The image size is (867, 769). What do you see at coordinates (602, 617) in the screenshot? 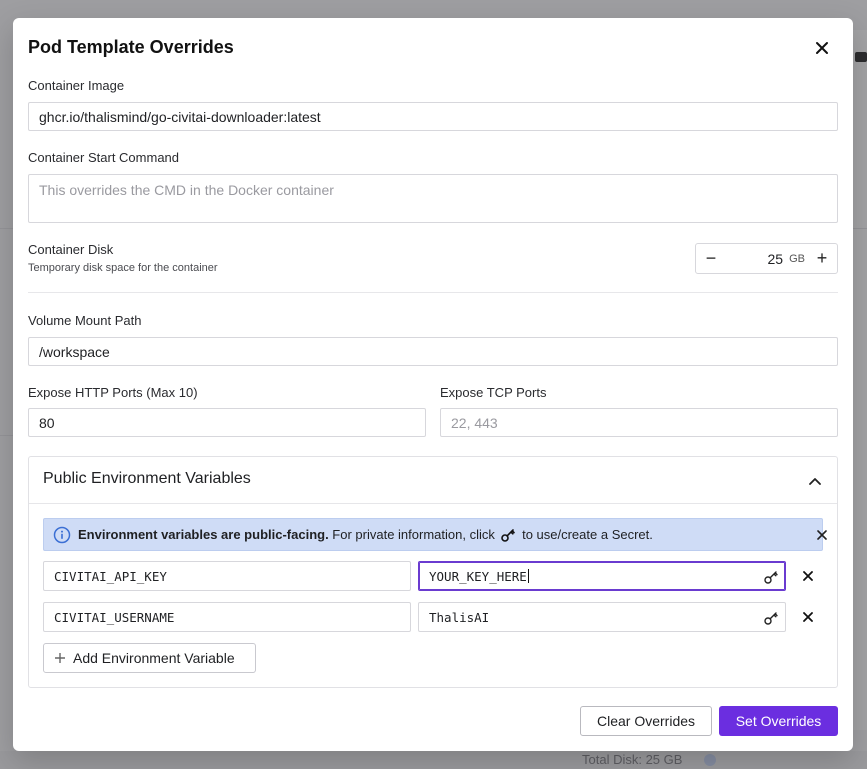
I see `env-value-input: ThalisAI` at bounding box center [602, 617].